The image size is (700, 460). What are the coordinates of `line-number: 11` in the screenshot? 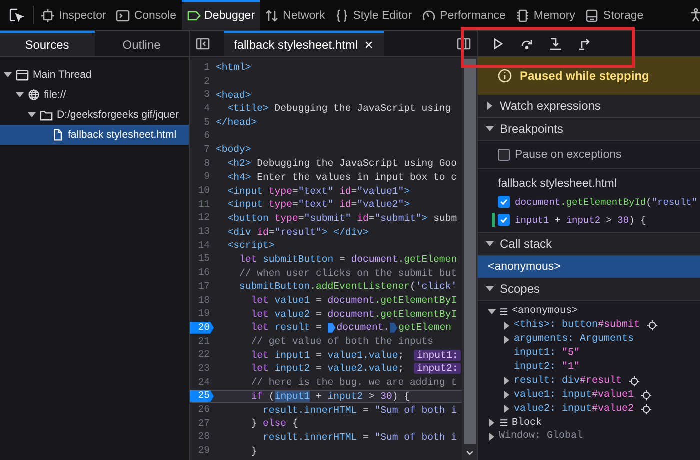 It's located at (202, 204).